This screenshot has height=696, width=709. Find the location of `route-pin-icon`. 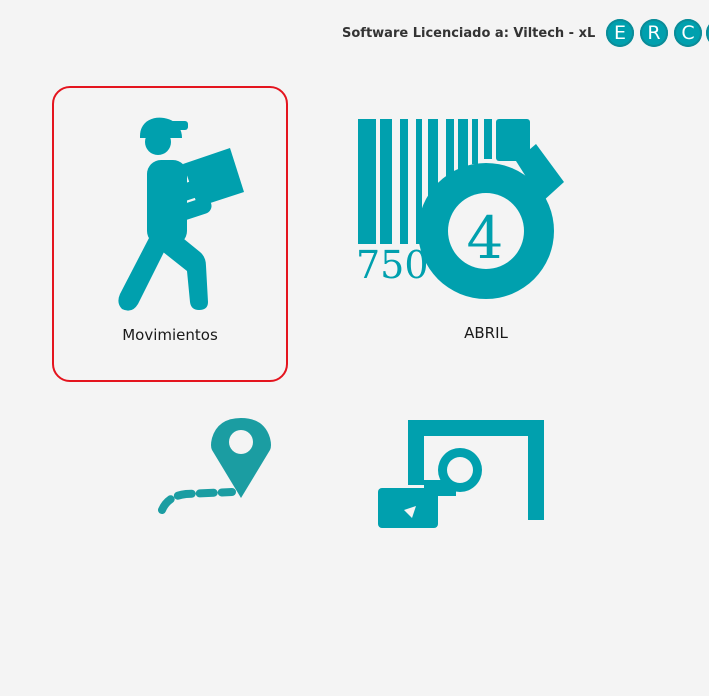

route-pin-icon is located at coordinates (214, 466).